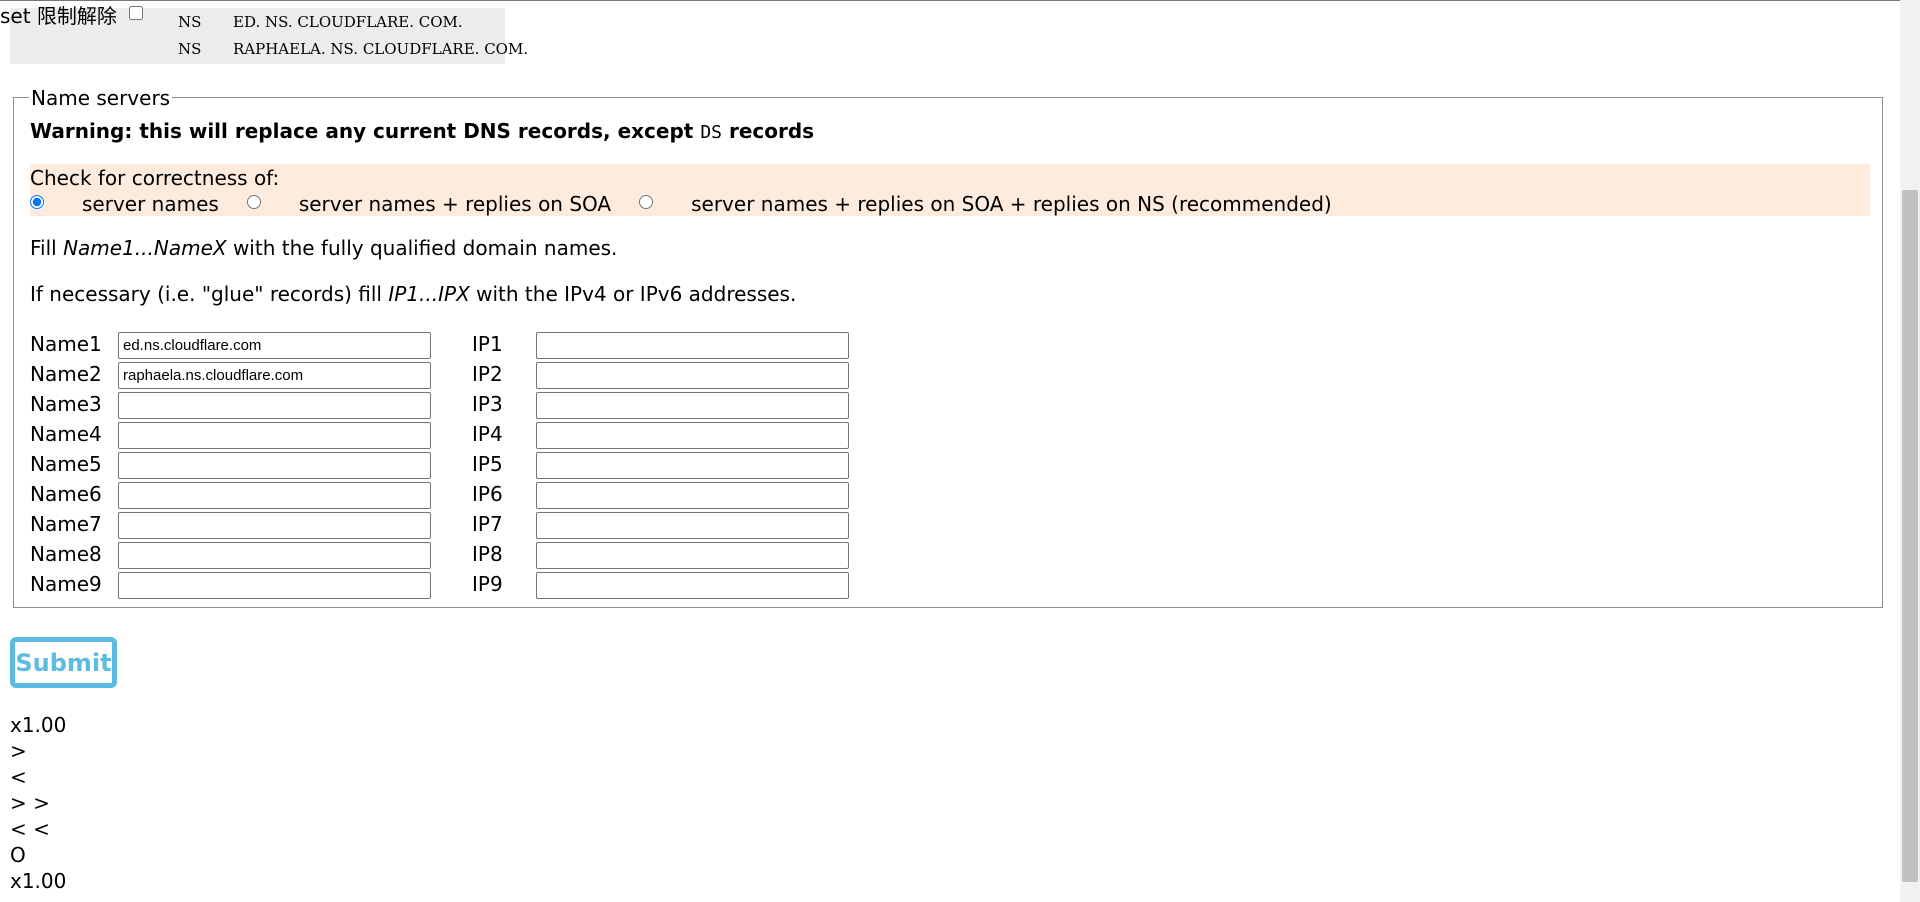 This screenshot has height=902, width=1920. Describe the element at coordinates (18, 855) in the screenshot. I see `reset-control: O` at that location.